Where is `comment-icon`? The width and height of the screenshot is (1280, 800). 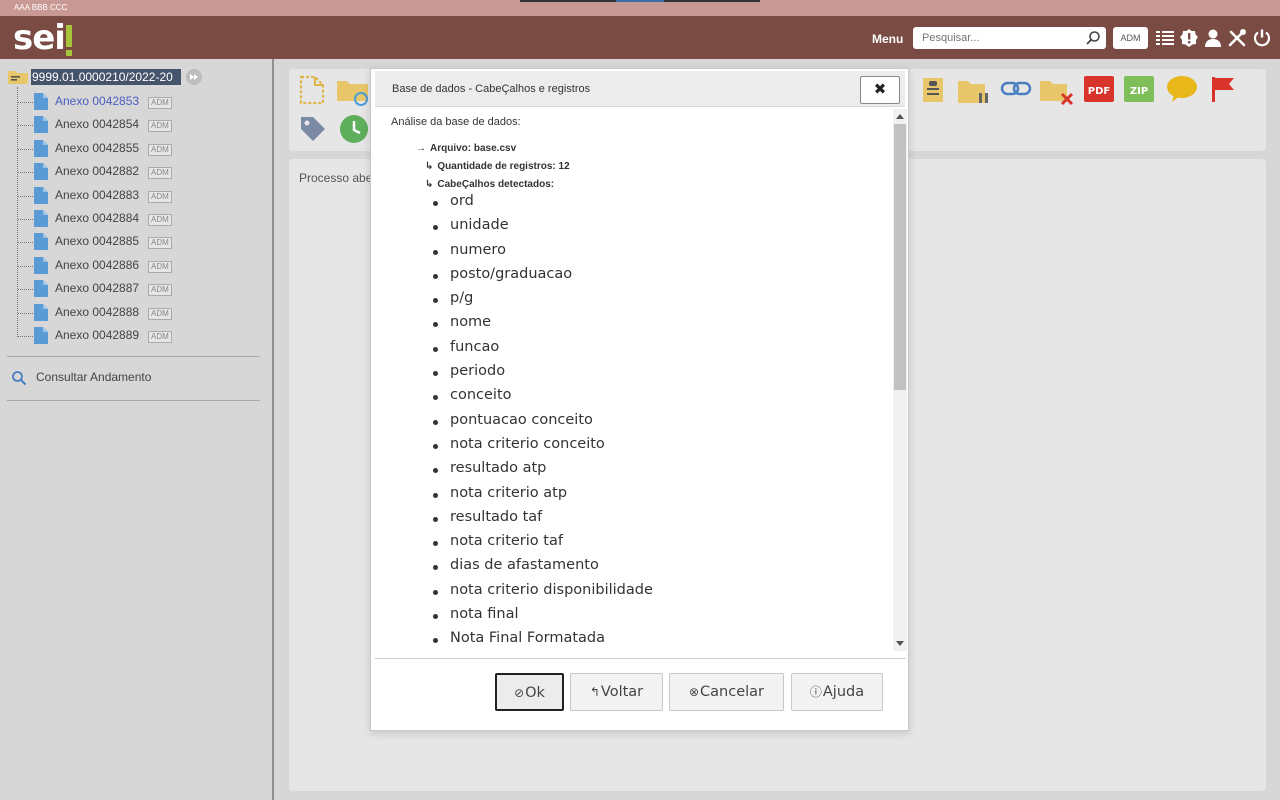
comment-icon is located at coordinates (1182, 89).